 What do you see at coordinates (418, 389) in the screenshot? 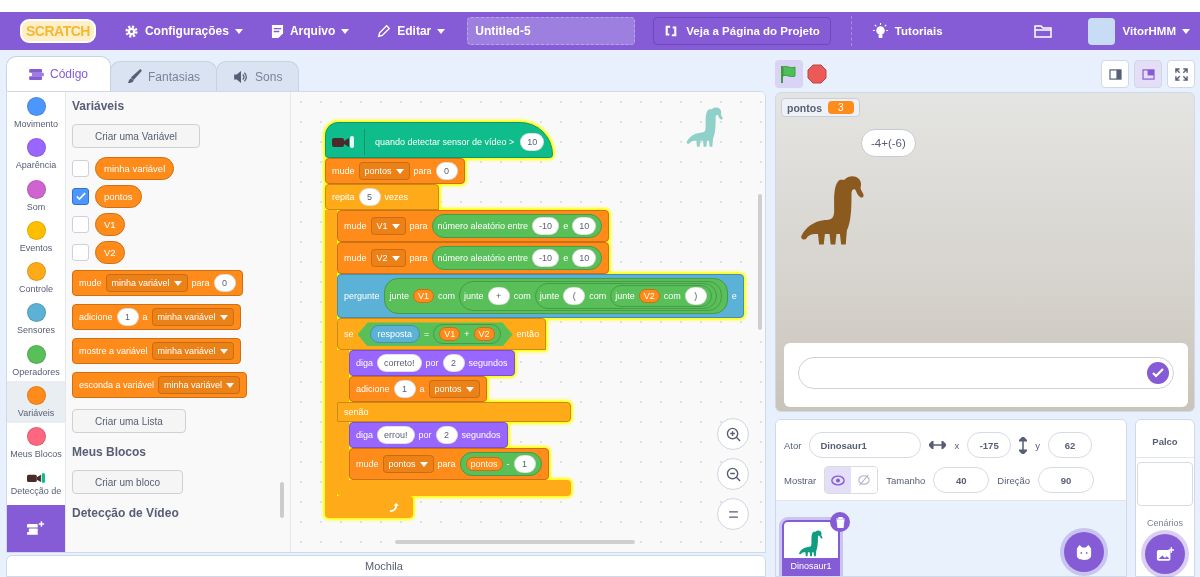
I see `code-block: adicione 1 a pontos` at bounding box center [418, 389].